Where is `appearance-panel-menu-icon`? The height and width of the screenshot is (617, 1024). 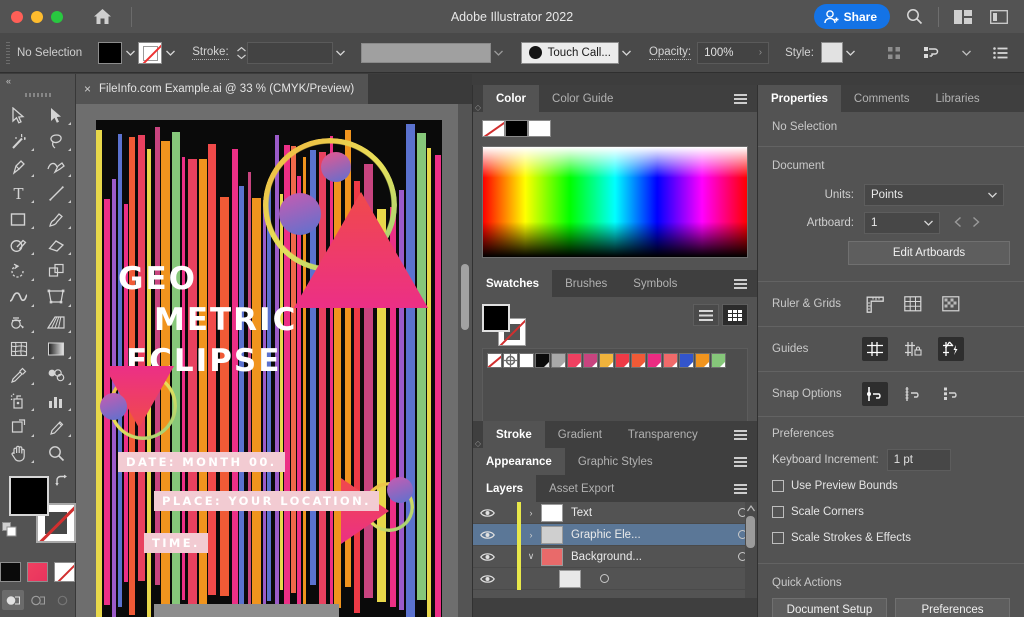
appearance-panel-menu-icon is located at coordinates (740, 461).